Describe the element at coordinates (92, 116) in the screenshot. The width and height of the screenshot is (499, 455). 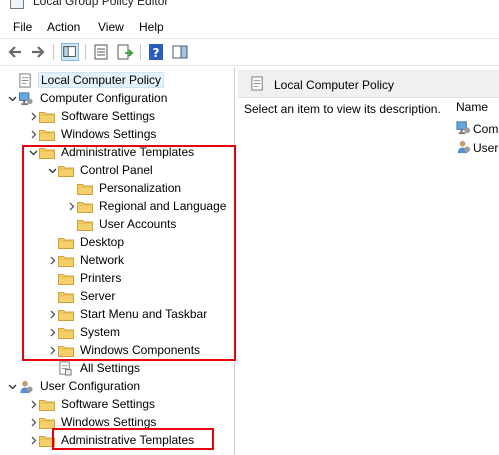
I see `tree-item-software-settings: Software Settings` at that location.